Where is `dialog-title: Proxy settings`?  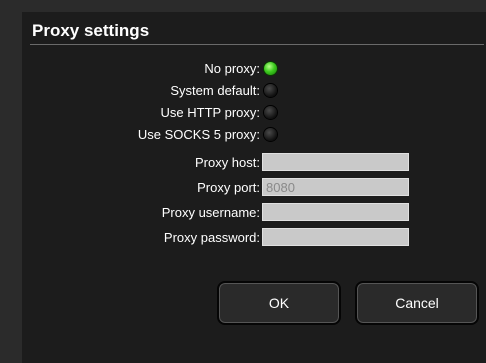
dialog-title: Proxy settings is located at coordinates (91, 30).